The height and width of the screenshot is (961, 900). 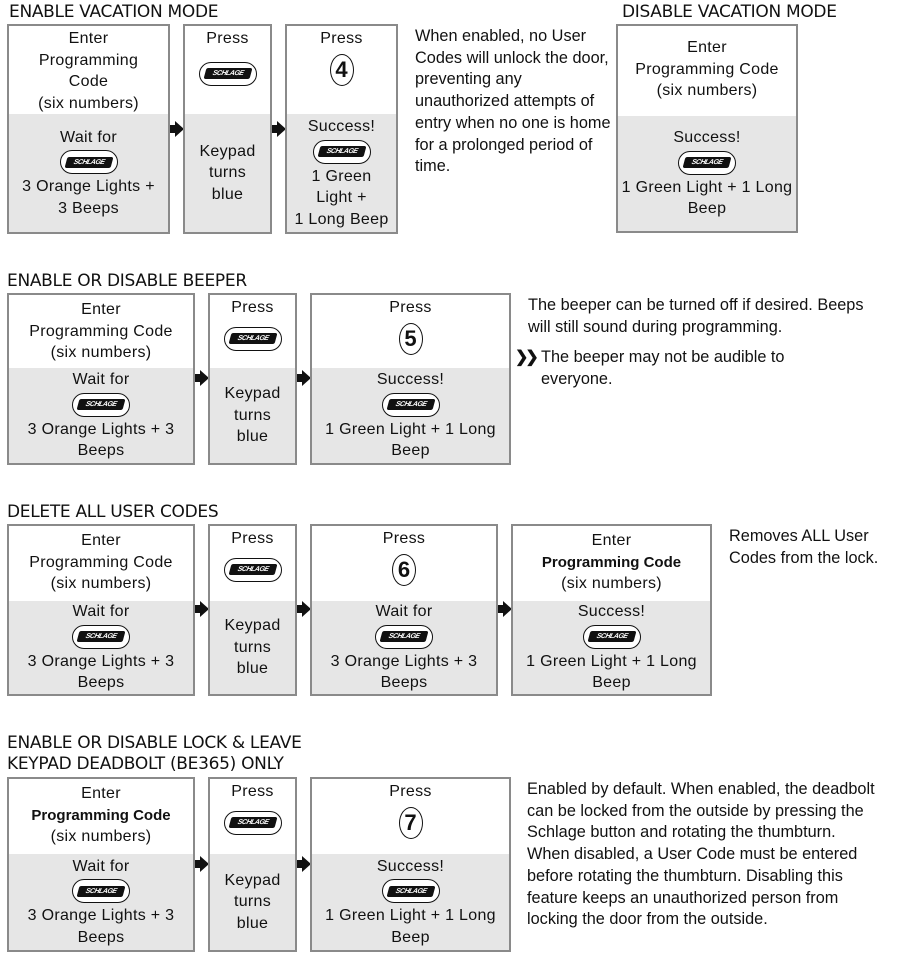 I want to click on delete-codes-description: Removes ALL User Codes from the lock., so click(x=804, y=547).